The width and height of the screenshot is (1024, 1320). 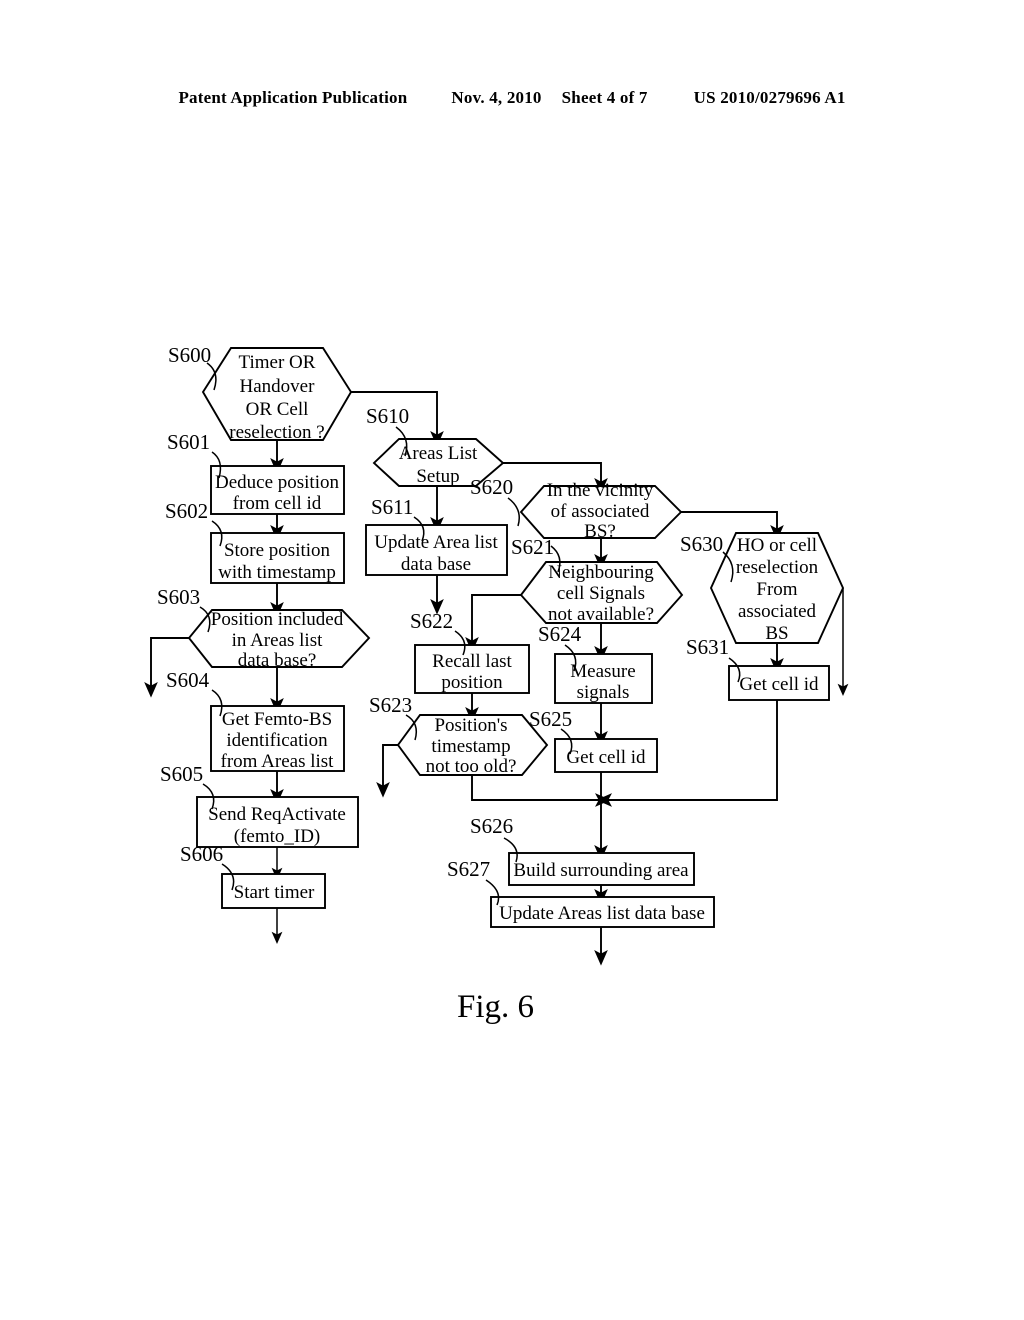 What do you see at coordinates (437, 476) in the screenshot?
I see `node-s610-line-1: Setup` at bounding box center [437, 476].